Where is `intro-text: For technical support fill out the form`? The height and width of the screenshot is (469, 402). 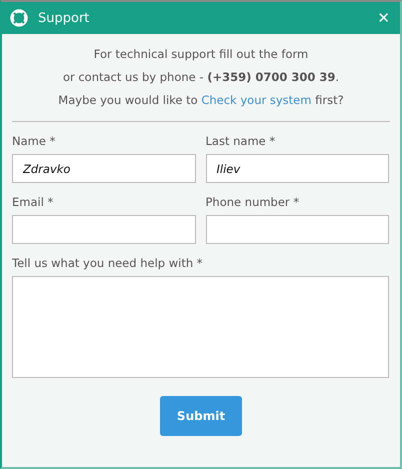
intro-text: For technical support fill out the form is located at coordinates (201, 54).